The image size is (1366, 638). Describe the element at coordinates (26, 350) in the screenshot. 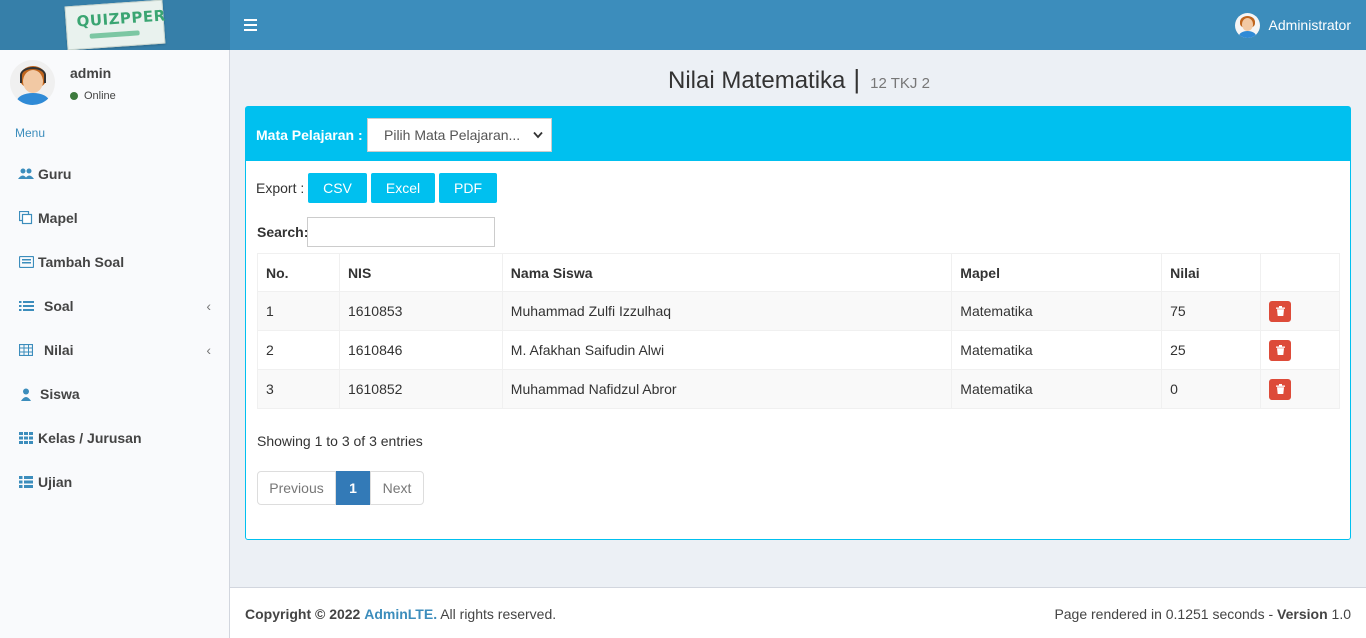

I see `table-icon` at that location.